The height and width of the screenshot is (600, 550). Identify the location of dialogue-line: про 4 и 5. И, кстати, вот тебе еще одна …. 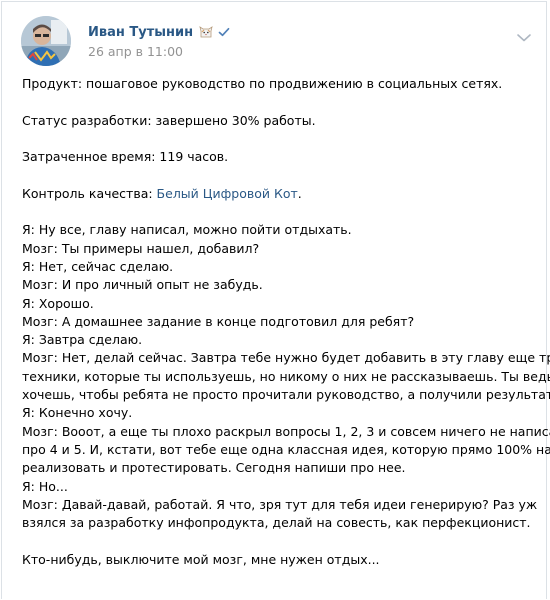
(286, 449).